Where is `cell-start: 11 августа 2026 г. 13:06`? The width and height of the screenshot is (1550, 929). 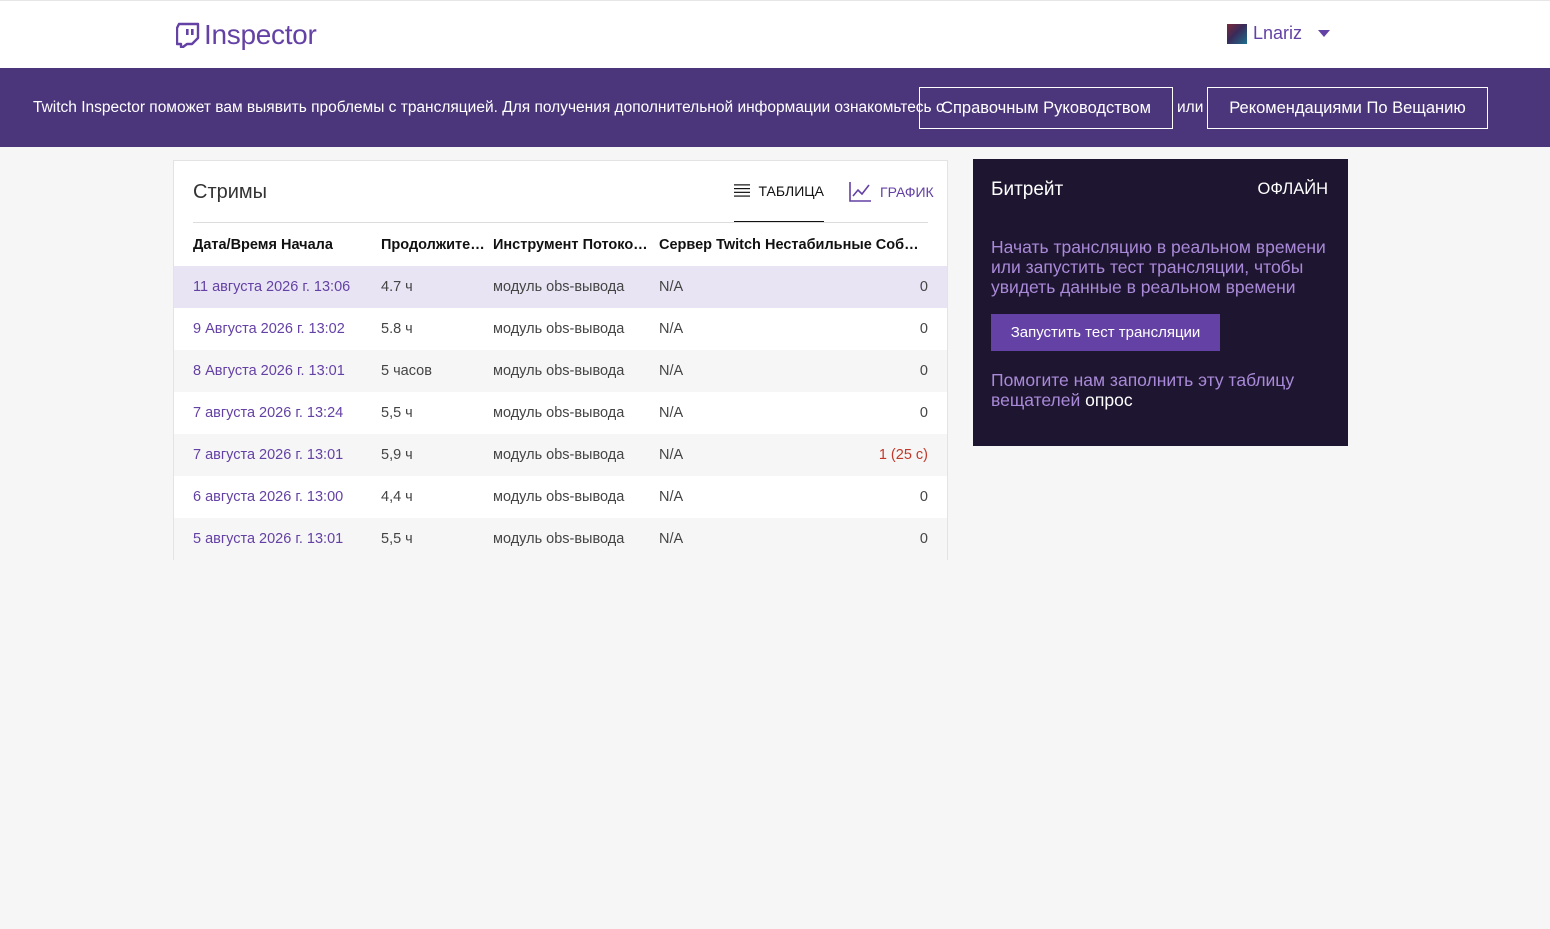 cell-start: 11 августа 2026 г. 13:06 is located at coordinates (272, 287).